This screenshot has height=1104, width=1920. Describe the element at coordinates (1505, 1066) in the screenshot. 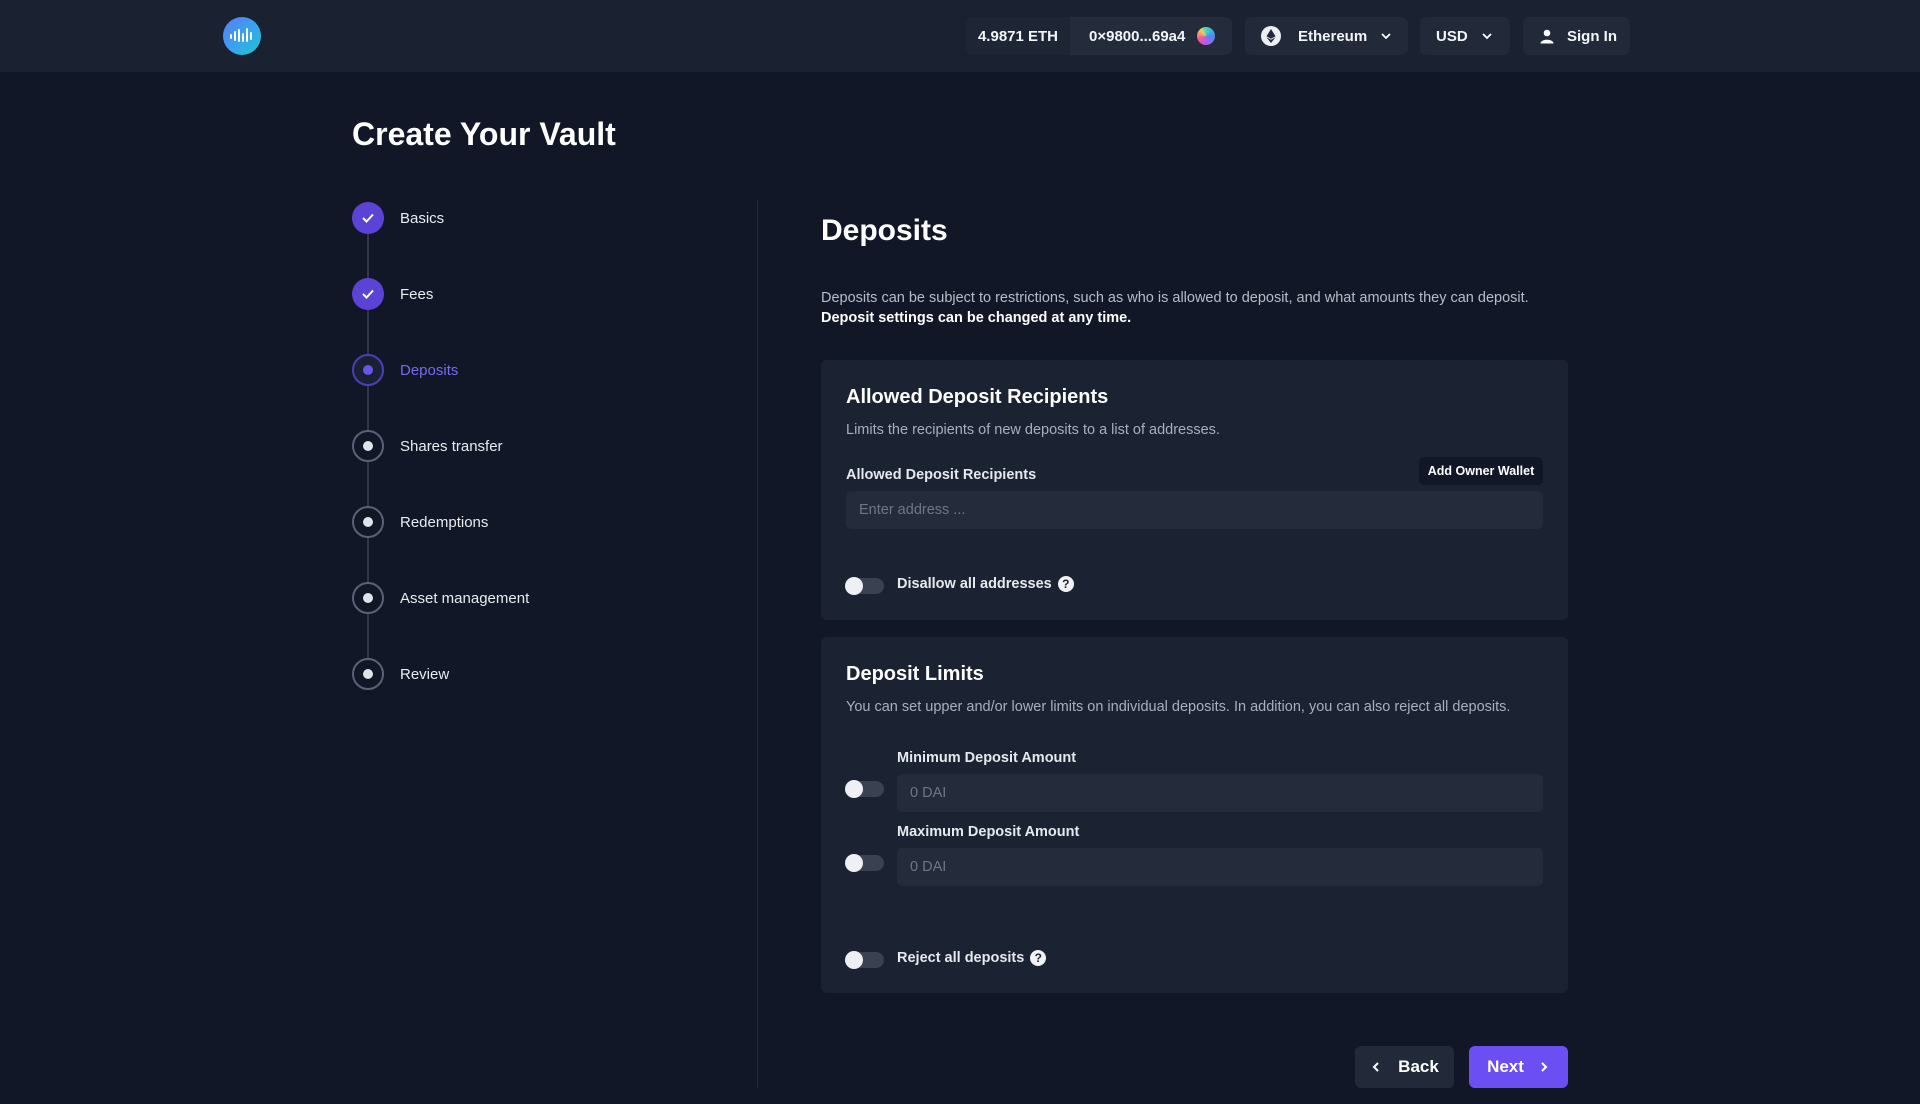

I see `next-label: Next` at that location.